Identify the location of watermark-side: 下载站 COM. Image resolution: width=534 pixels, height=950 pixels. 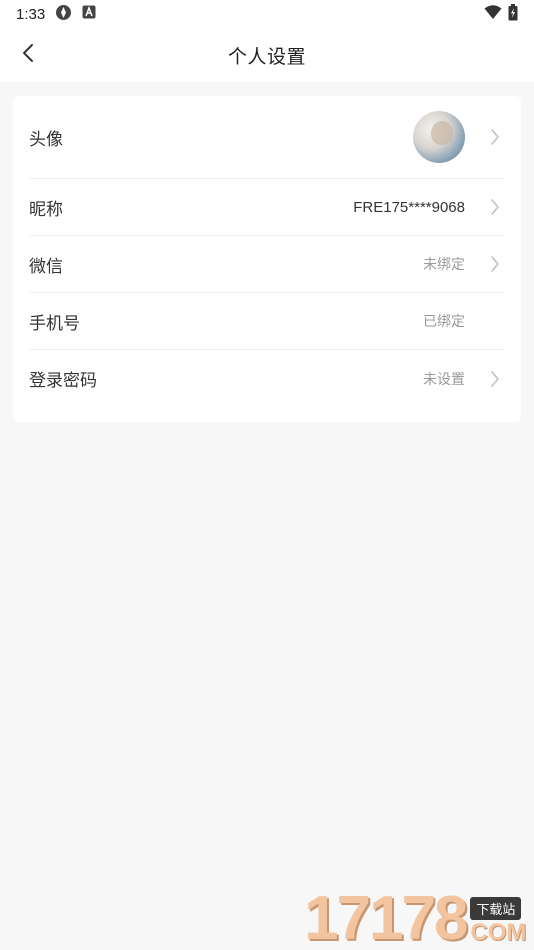
(498, 921).